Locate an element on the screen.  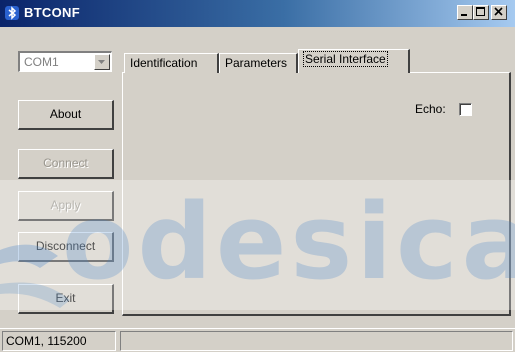
status-connection: COM1, 115200 is located at coordinates (59, 341).